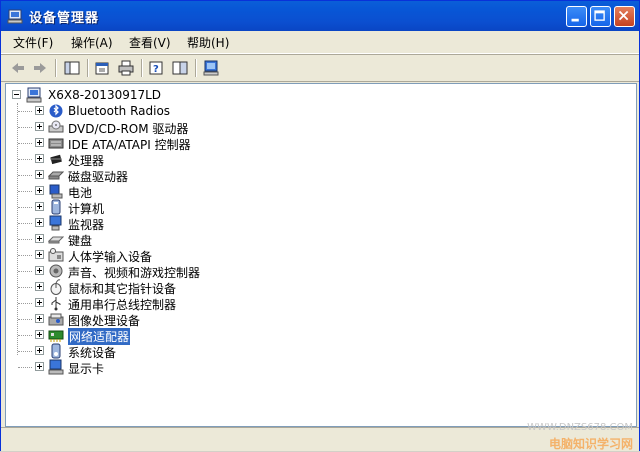  What do you see at coordinates (160, 191) in the screenshot?
I see `tree-item: 电池` at bounding box center [160, 191].